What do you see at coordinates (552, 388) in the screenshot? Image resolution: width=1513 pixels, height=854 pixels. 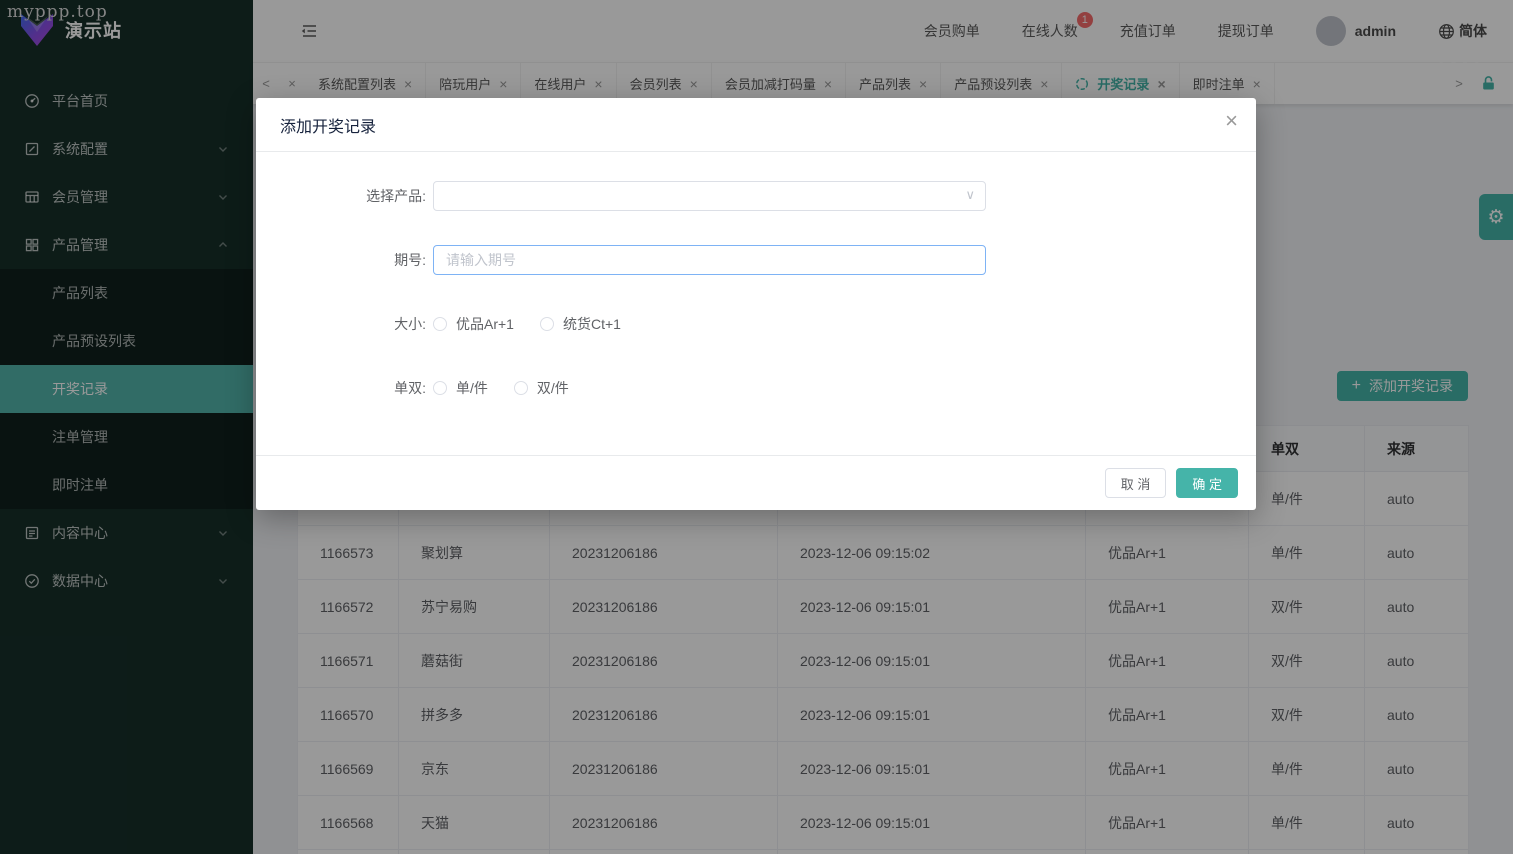 I see `radio-label: 双/件` at bounding box center [552, 388].